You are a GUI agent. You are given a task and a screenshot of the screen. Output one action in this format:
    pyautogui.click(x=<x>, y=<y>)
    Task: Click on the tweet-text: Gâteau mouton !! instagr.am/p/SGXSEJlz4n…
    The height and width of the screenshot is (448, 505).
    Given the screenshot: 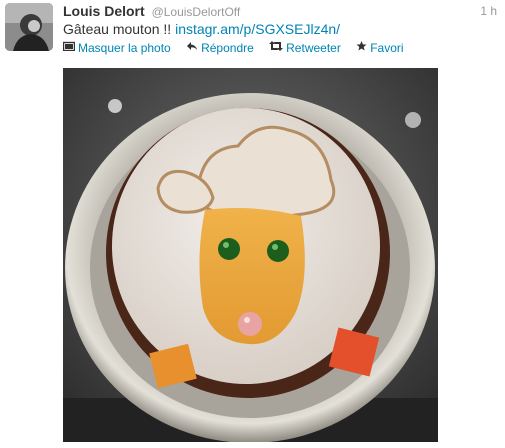 What is the action you would take?
    pyautogui.click(x=201, y=29)
    